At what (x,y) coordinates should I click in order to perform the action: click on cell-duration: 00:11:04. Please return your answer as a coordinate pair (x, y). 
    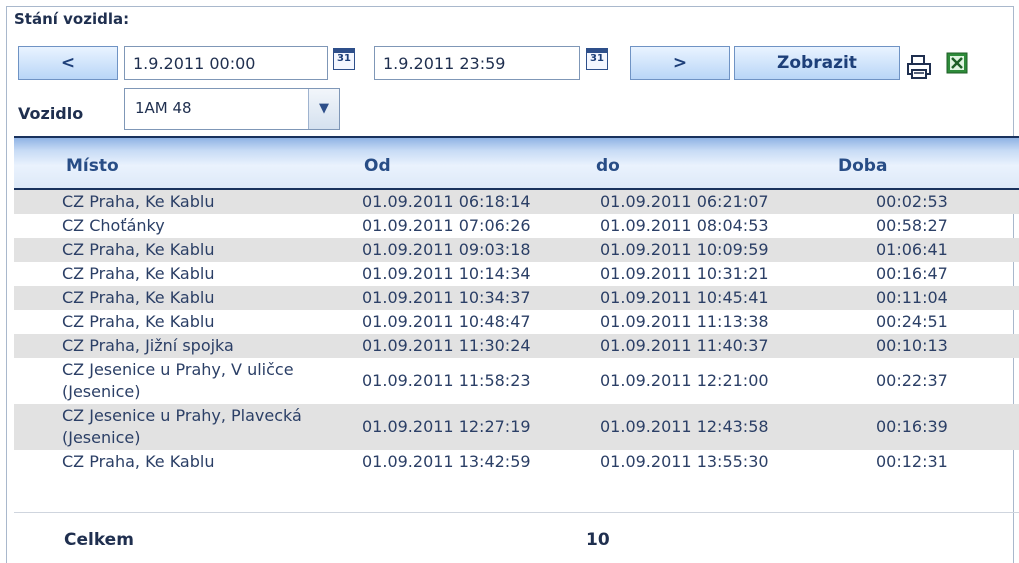
    Looking at the image, I should click on (912, 297).